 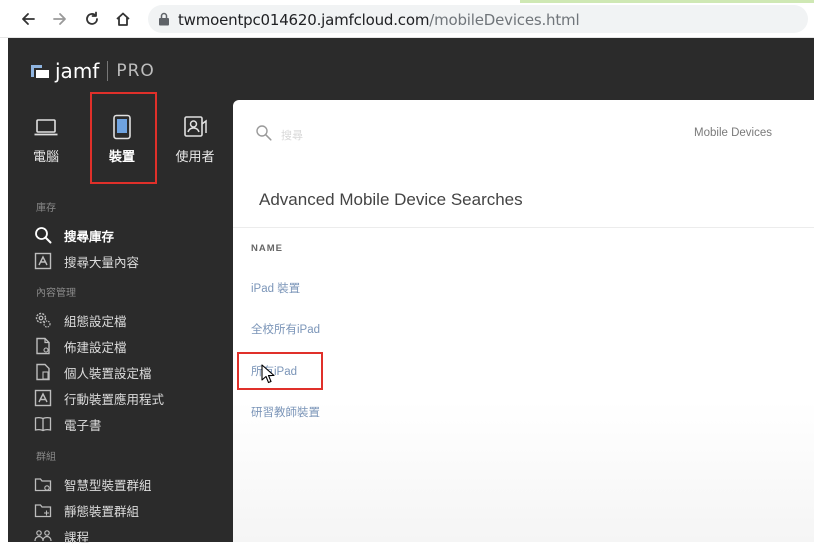 I want to click on sidebar-section-inventory: 庫存, so click(x=46, y=208).